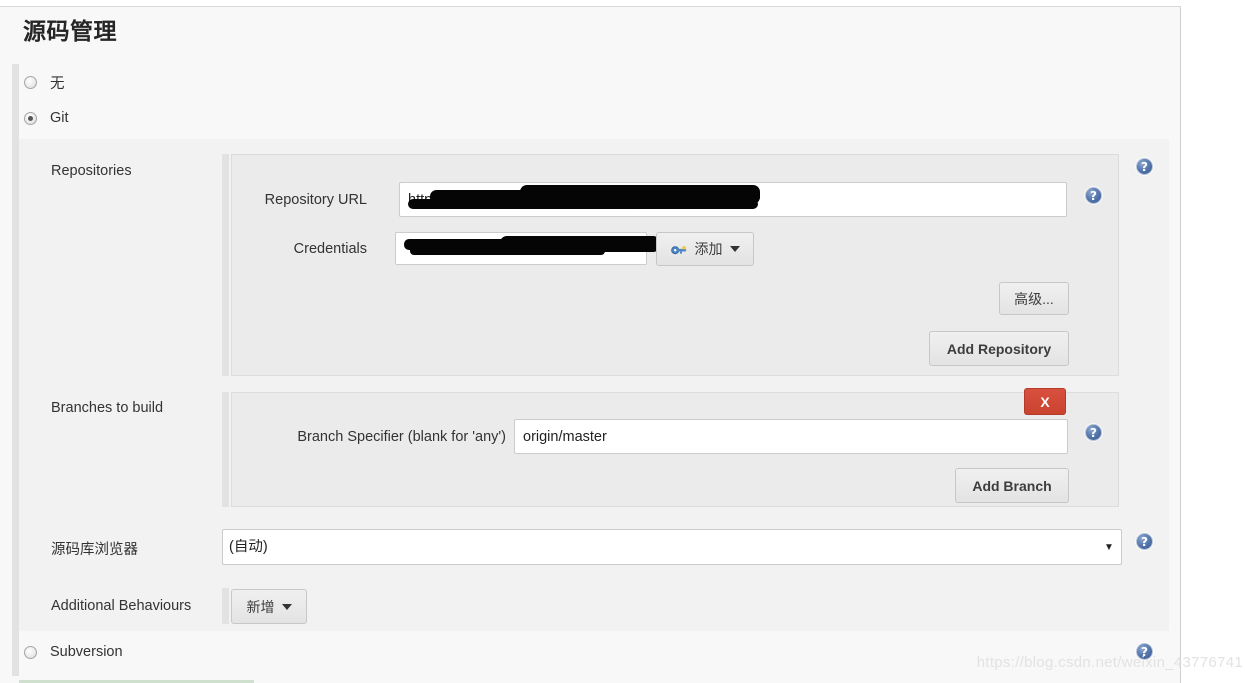 This screenshot has width=1245, height=683. Describe the element at coordinates (107, 408) in the screenshot. I see `branches-section-label: Branches to build` at that location.